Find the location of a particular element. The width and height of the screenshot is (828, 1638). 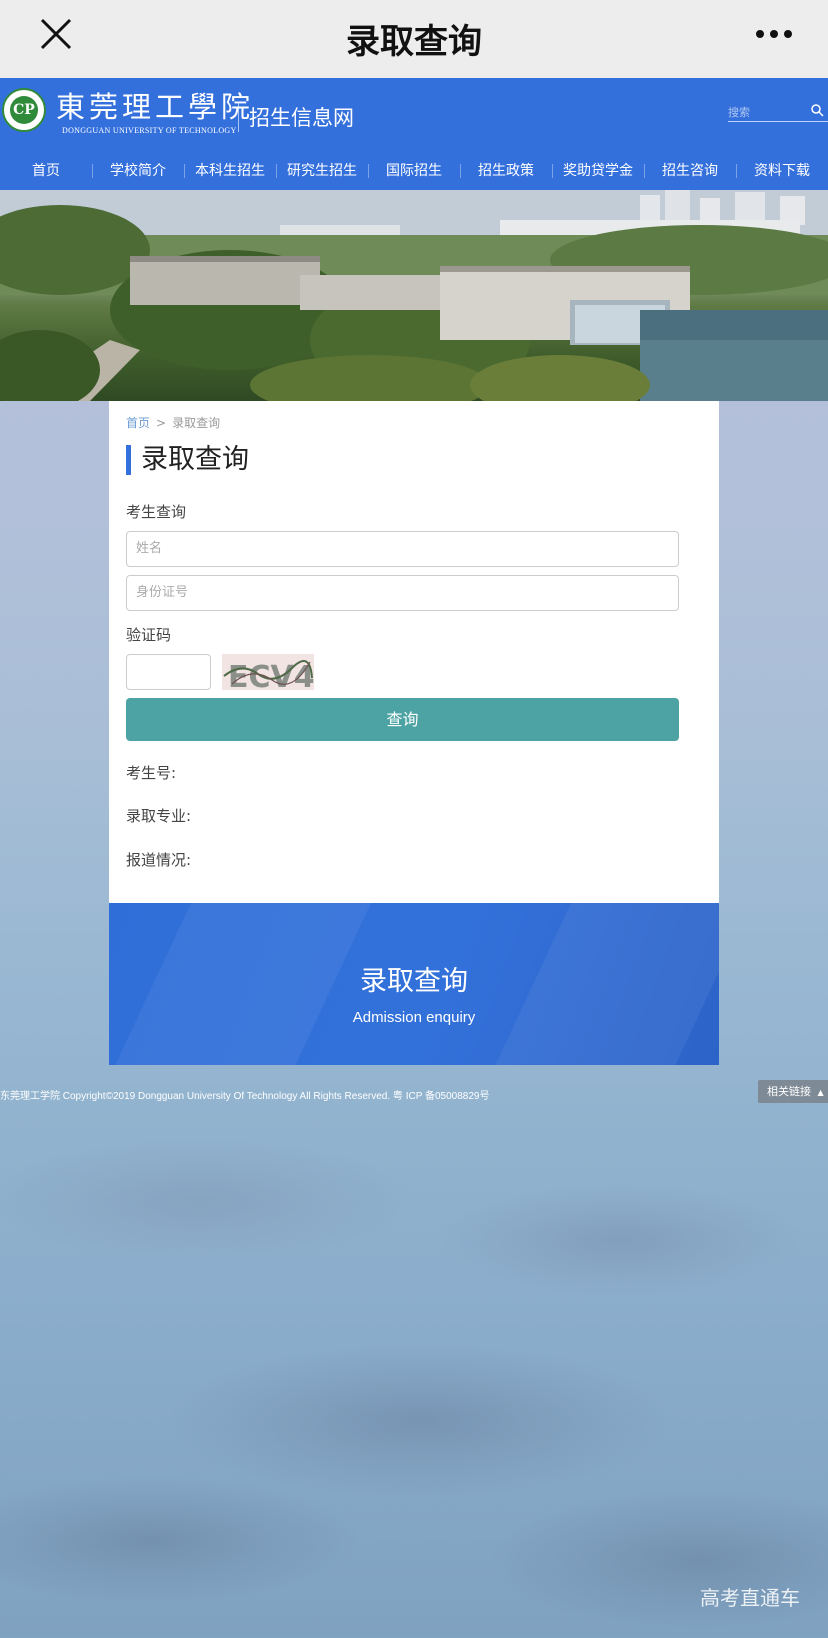

name-field: 姓名 is located at coordinates (402, 549).